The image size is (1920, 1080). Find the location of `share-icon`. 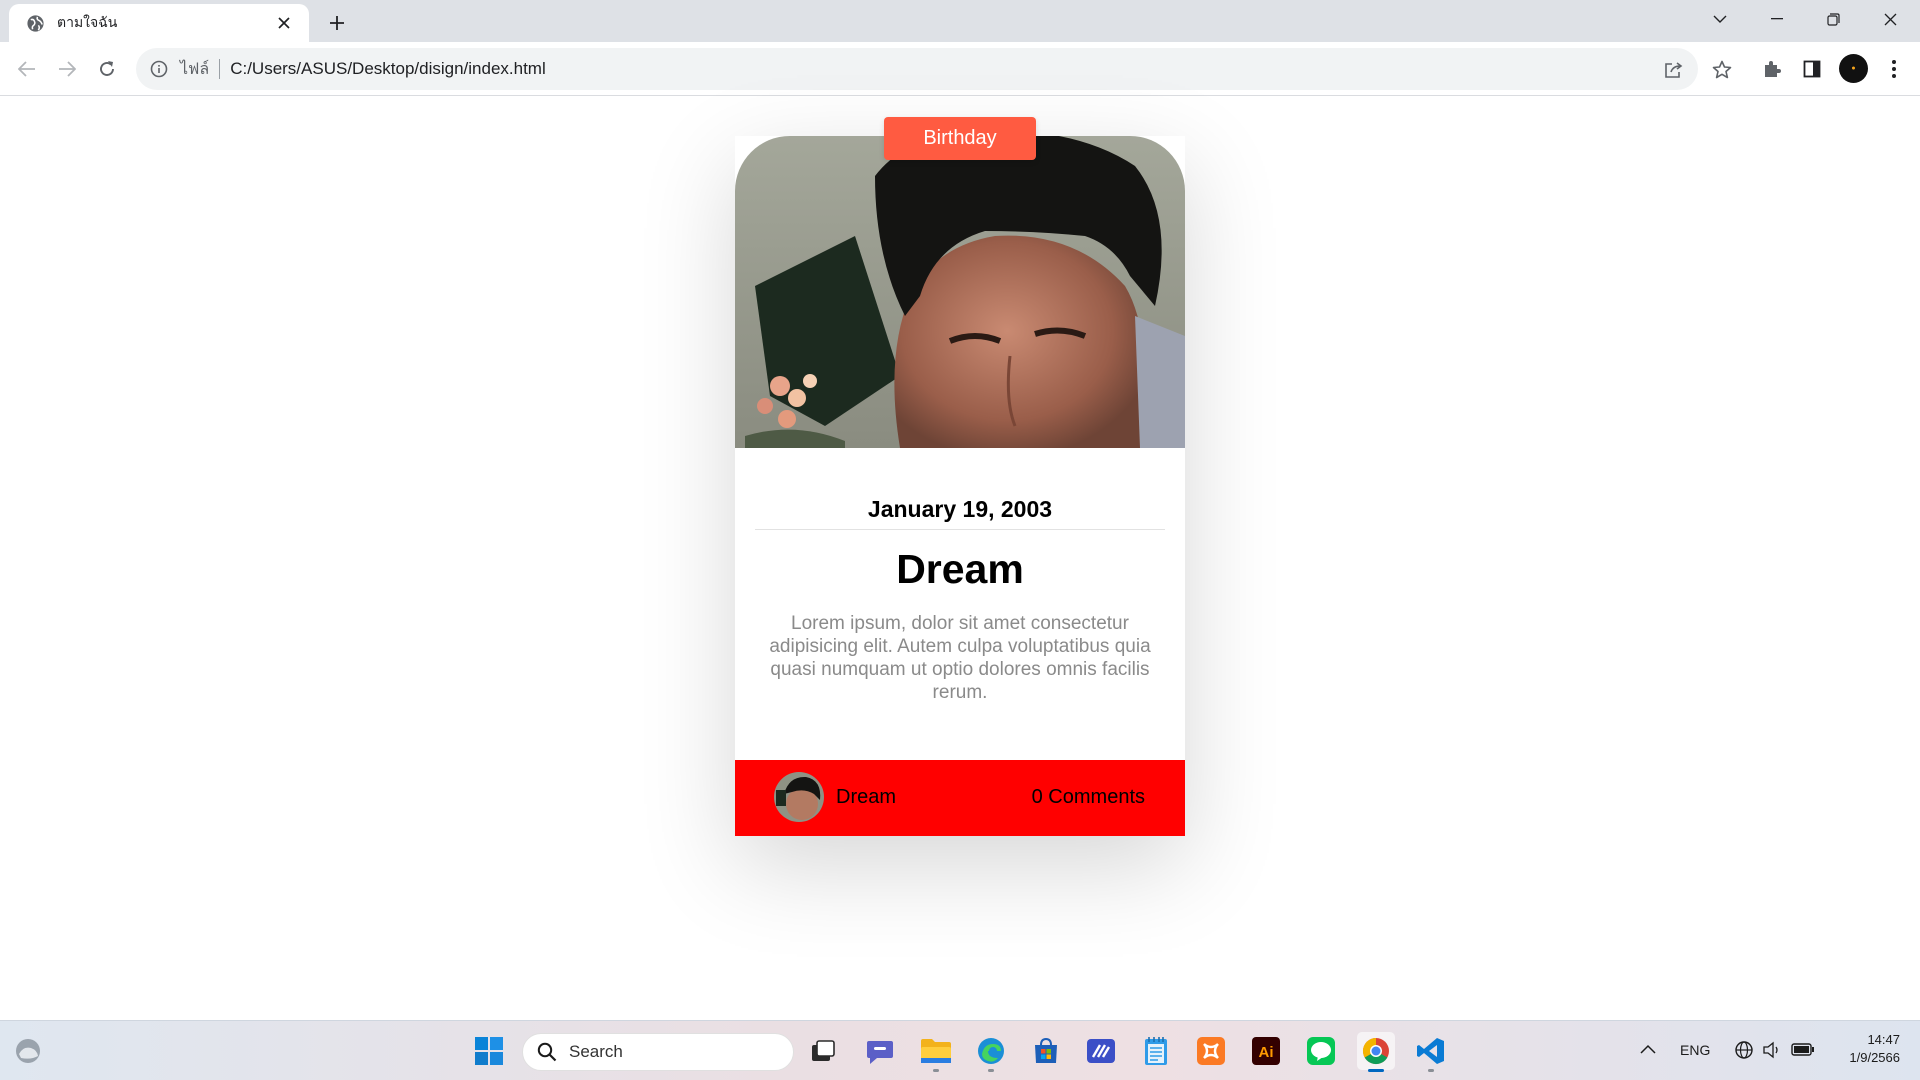

share-icon is located at coordinates (1674, 70).